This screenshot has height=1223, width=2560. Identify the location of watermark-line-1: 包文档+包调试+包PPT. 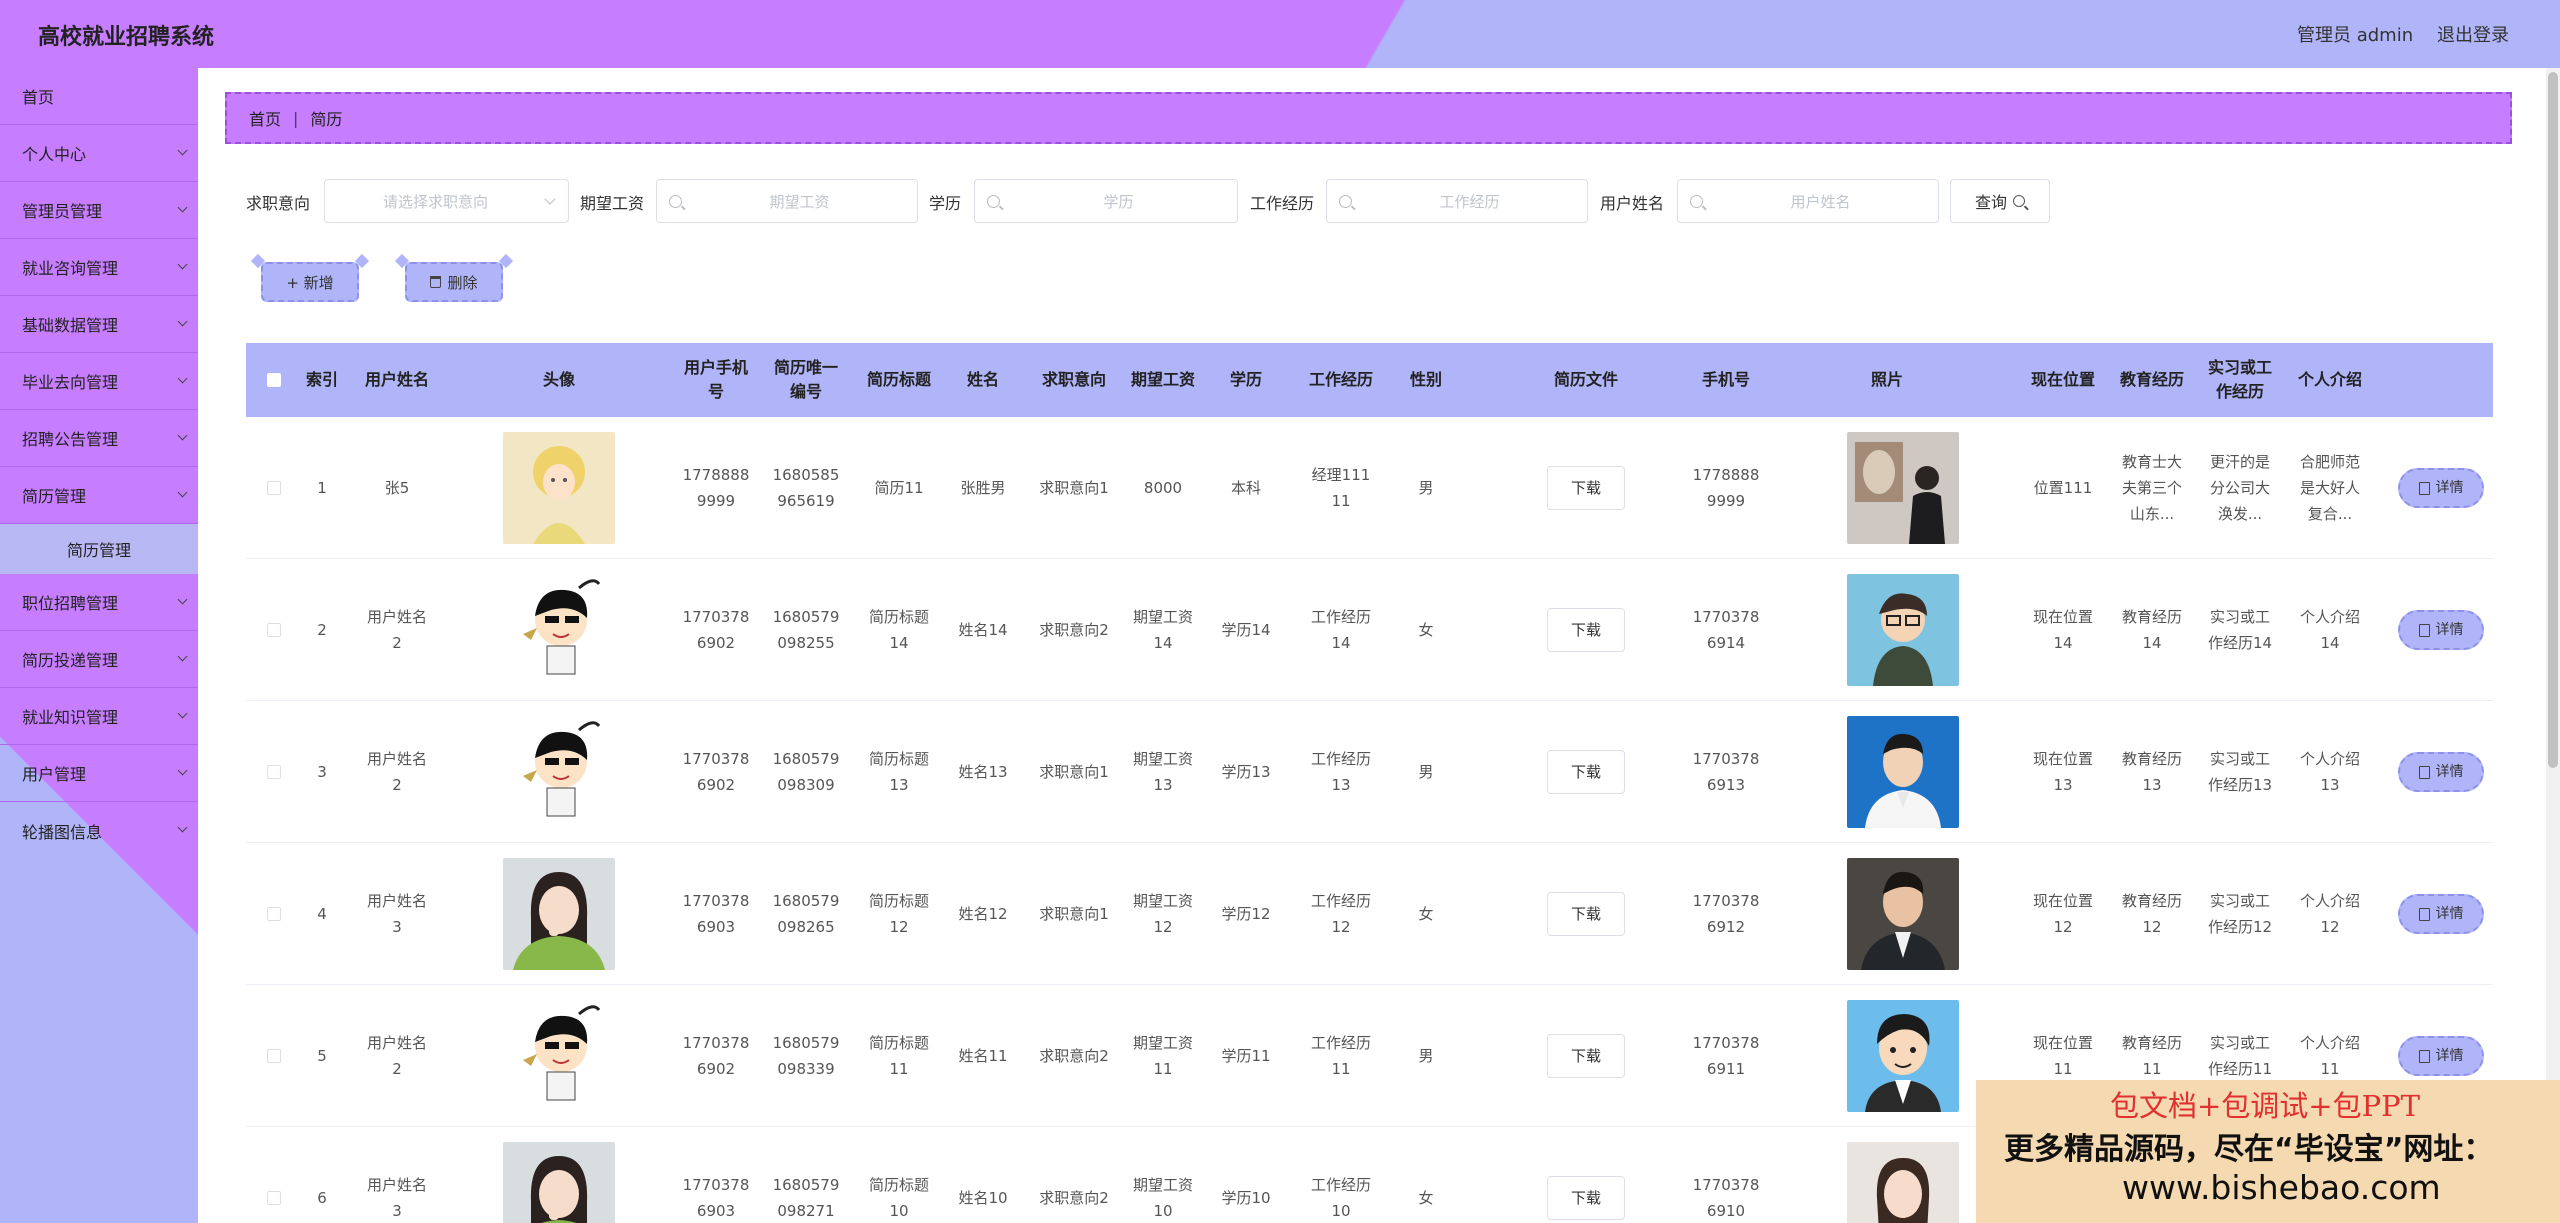
(2265, 1106).